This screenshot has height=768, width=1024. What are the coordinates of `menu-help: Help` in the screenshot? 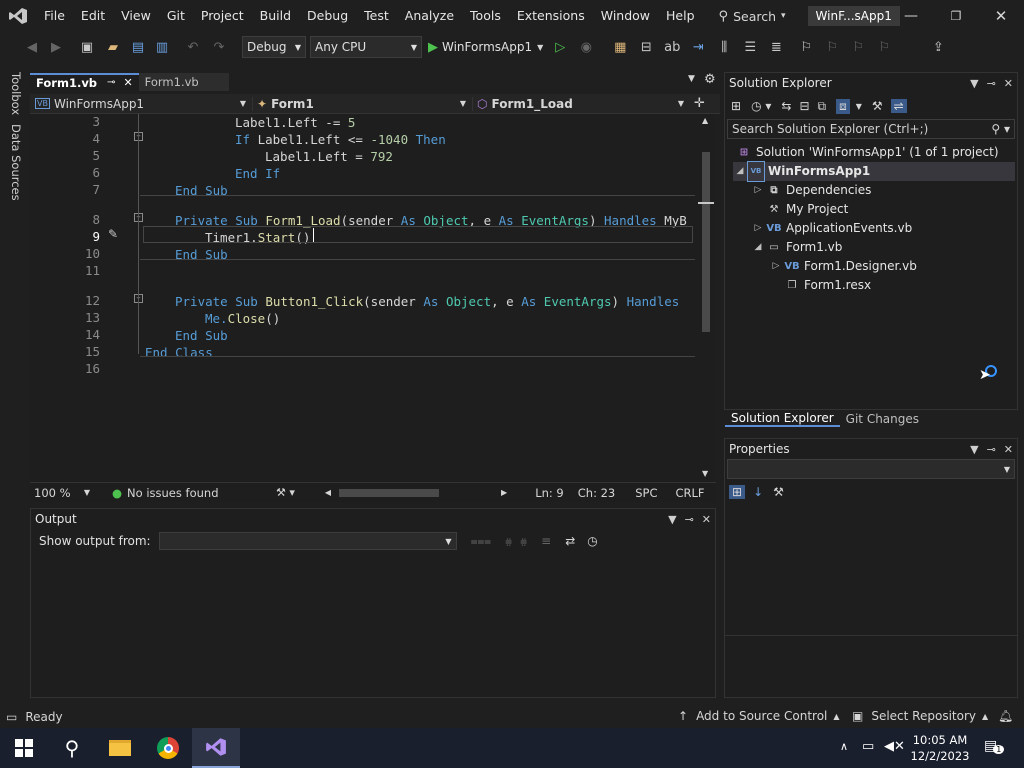 It's located at (680, 16).